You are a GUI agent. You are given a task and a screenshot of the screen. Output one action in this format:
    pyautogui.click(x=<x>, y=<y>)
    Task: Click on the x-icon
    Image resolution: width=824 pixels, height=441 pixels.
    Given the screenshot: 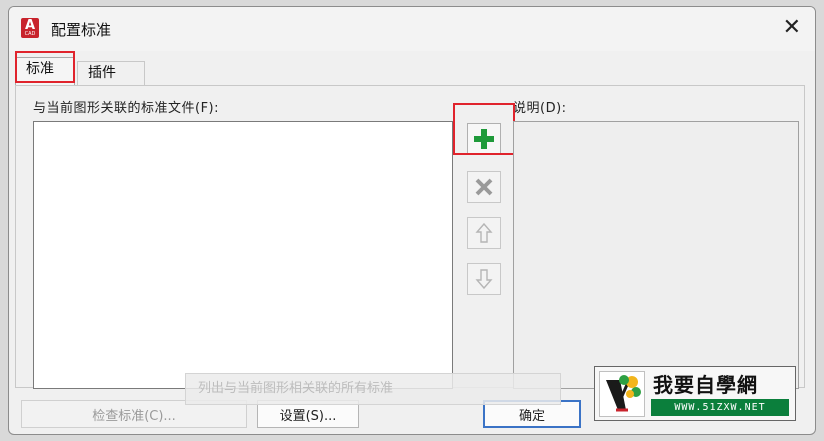 What is the action you would take?
    pyautogui.click(x=484, y=187)
    